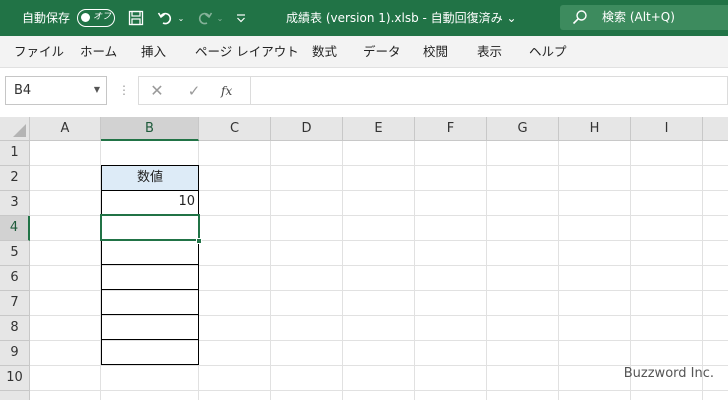 The width and height of the screenshot is (728, 400). I want to click on tab-help: ヘルプ, so click(548, 52).